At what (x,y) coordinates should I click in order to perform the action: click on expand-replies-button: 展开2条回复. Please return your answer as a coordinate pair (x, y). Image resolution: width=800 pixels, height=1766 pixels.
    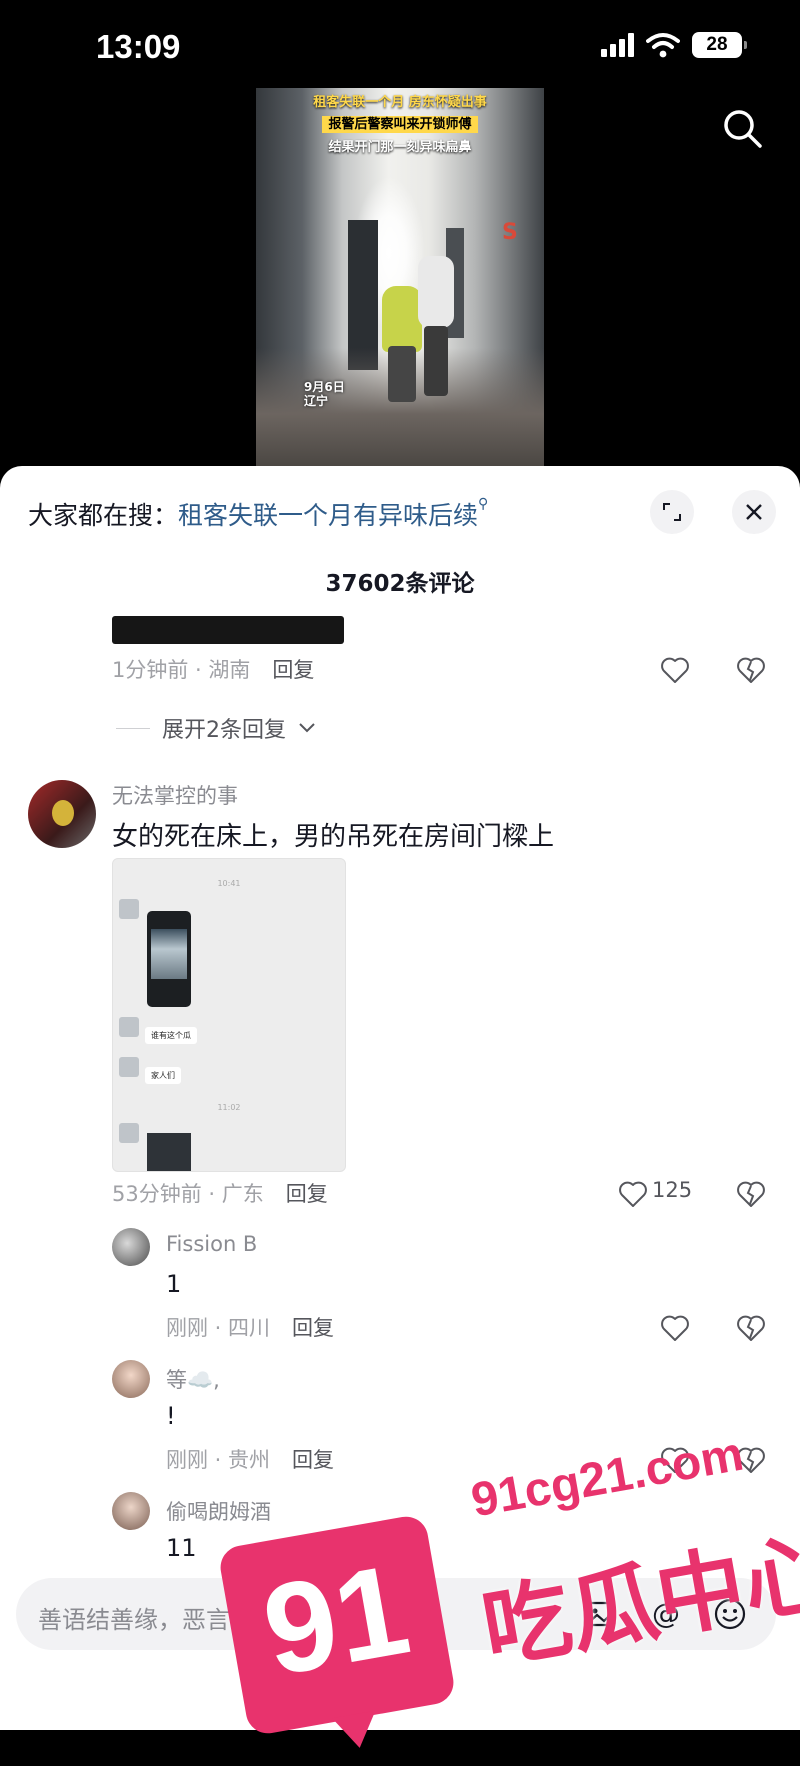
    Looking at the image, I should click on (216, 728).